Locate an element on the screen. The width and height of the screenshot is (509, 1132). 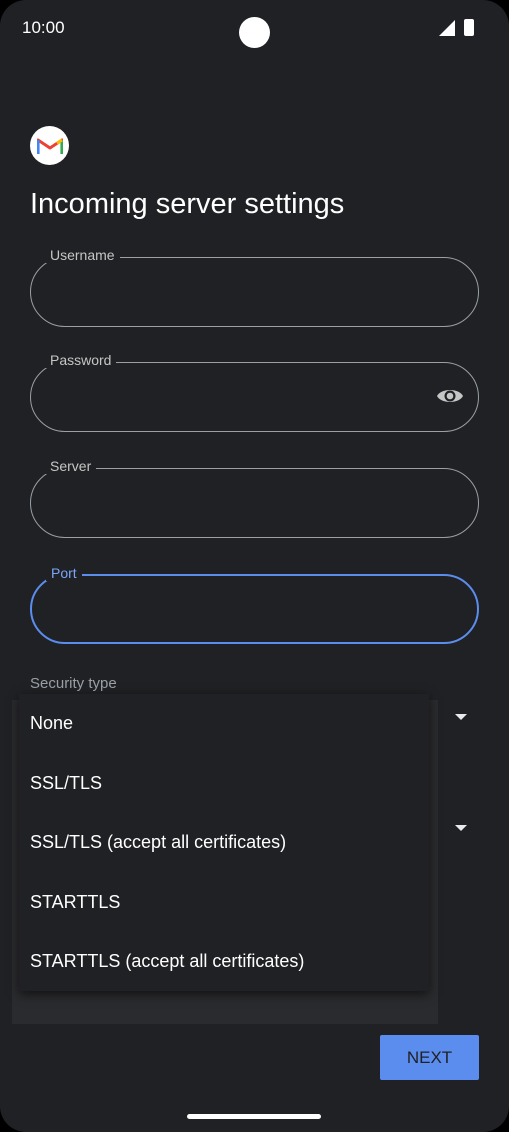
gmail-logo-icon is located at coordinates (49, 145).